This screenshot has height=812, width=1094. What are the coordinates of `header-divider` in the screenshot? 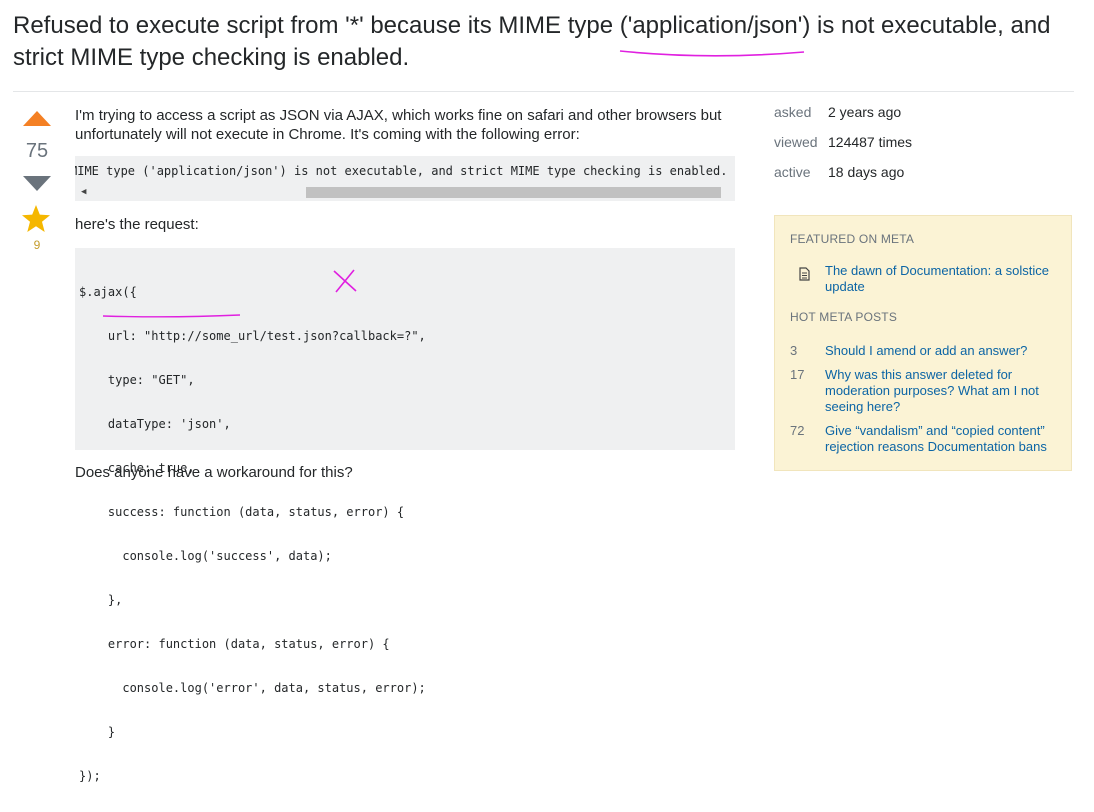 It's located at (543, 91).